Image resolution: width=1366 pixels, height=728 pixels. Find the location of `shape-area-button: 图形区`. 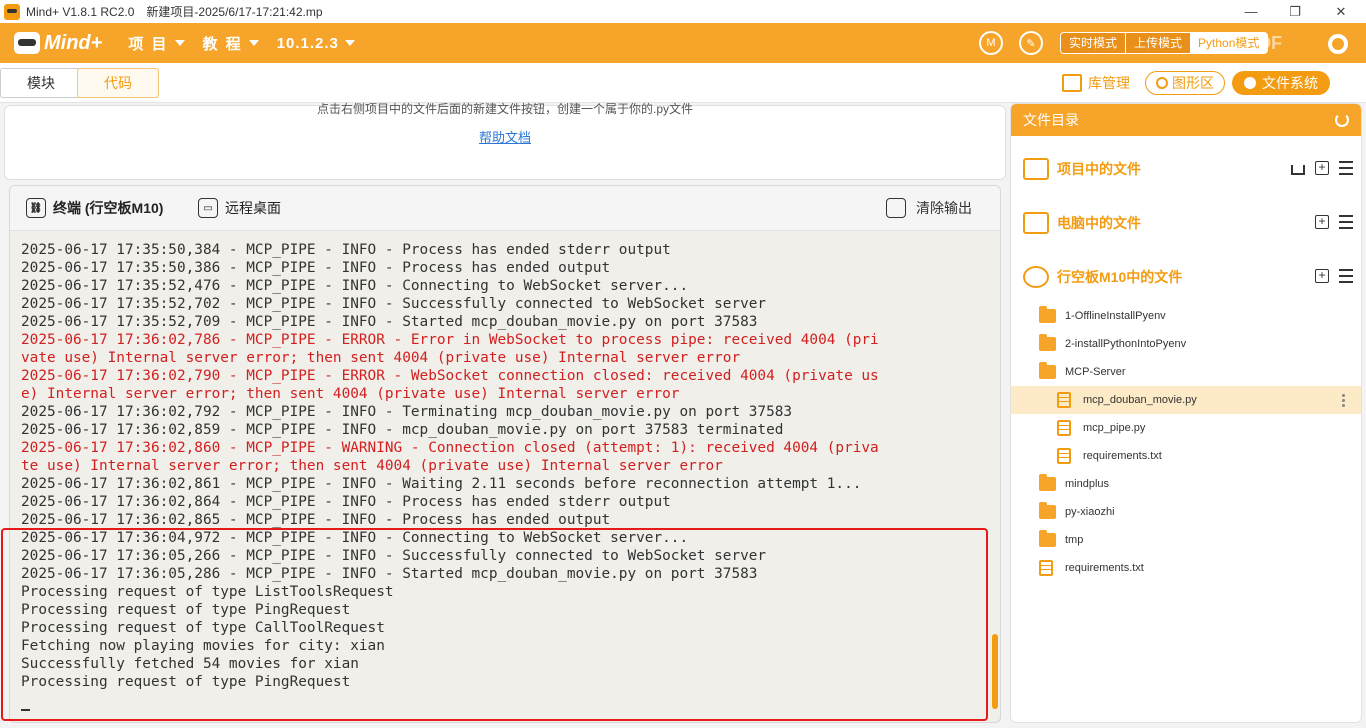

shape-area-button: 图形区 is located at coordinates (1185, 83).